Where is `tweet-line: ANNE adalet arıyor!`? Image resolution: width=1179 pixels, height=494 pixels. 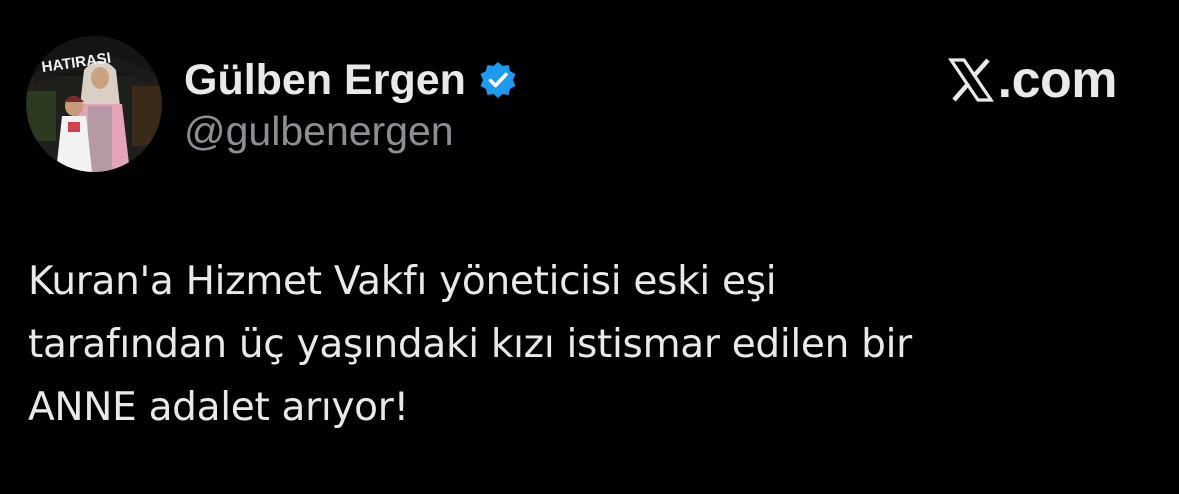
tweet-line: ANNE adalet arıyor! is located at coordinates (218, 407).